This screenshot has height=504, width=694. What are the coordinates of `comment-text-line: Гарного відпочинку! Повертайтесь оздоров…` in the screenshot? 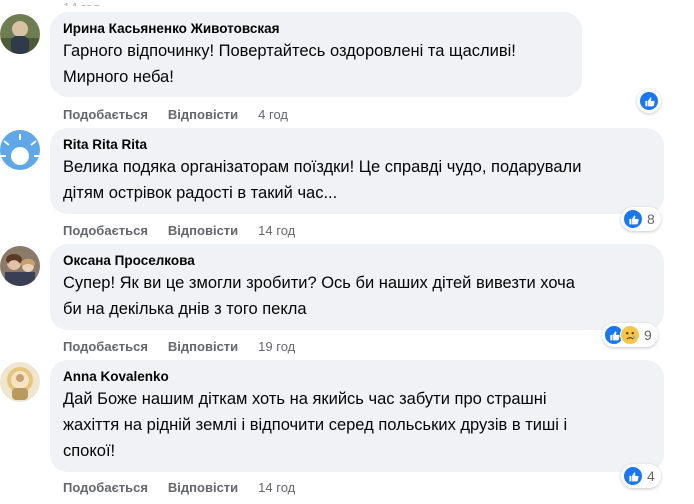 It's located at (289, 51).